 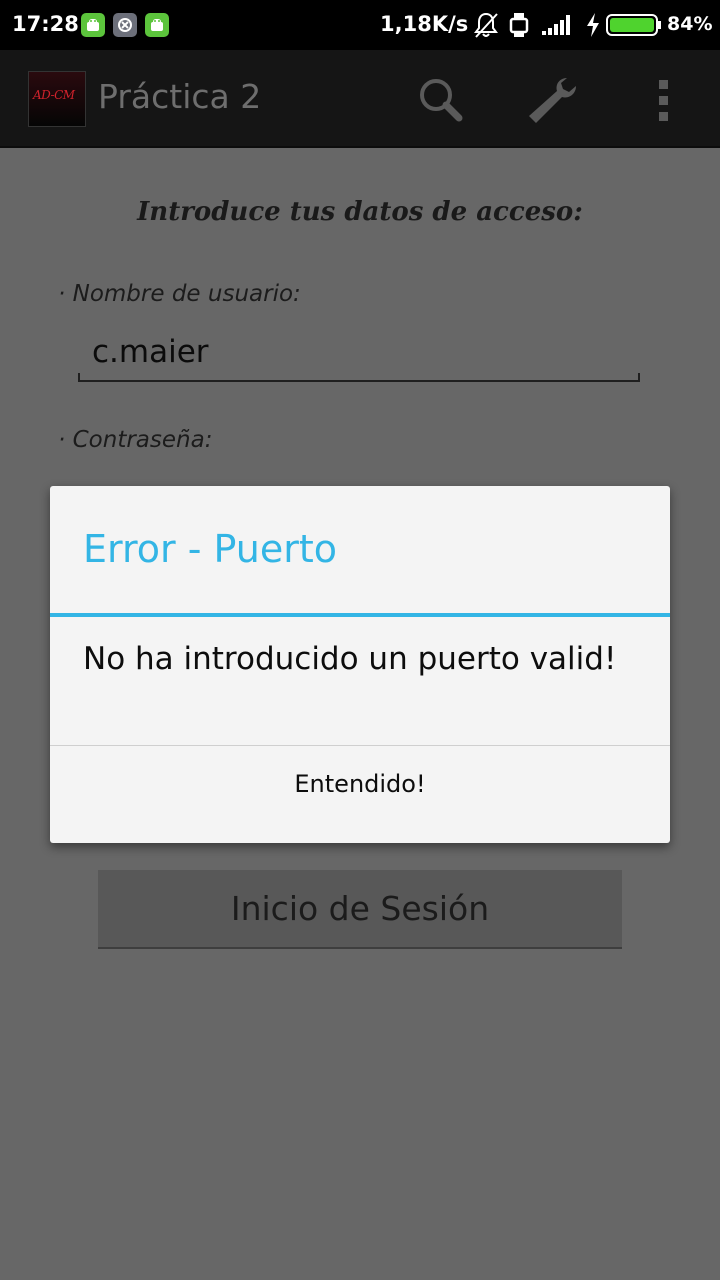 I want to click on wrench-icon, so click(x=551, y=100).